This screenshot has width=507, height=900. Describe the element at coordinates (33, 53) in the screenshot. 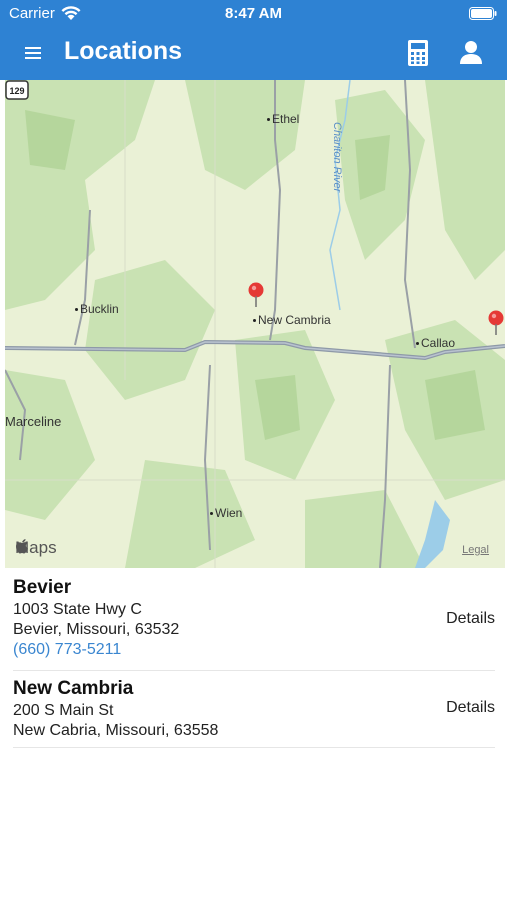

I see `menu-icon` at that location.